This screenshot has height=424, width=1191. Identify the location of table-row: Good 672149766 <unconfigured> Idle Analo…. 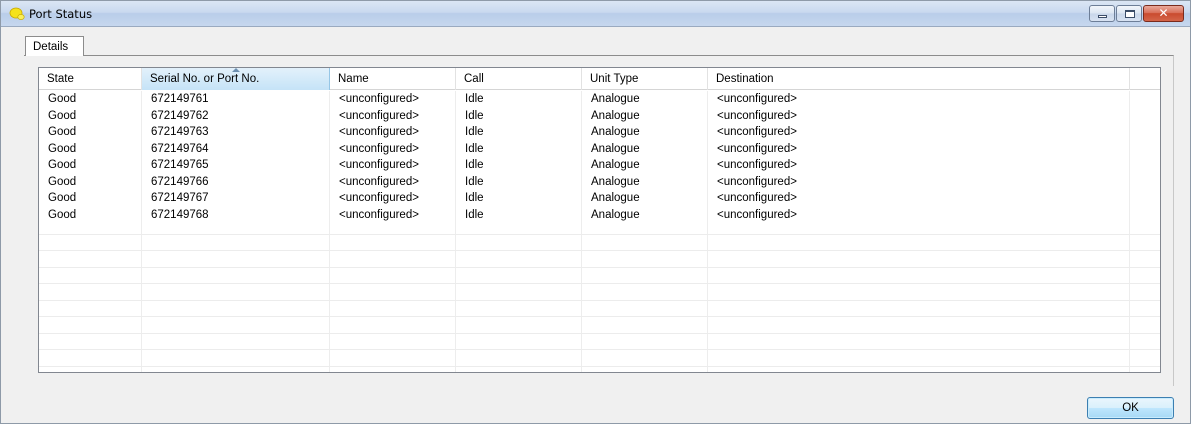
(599, 182).